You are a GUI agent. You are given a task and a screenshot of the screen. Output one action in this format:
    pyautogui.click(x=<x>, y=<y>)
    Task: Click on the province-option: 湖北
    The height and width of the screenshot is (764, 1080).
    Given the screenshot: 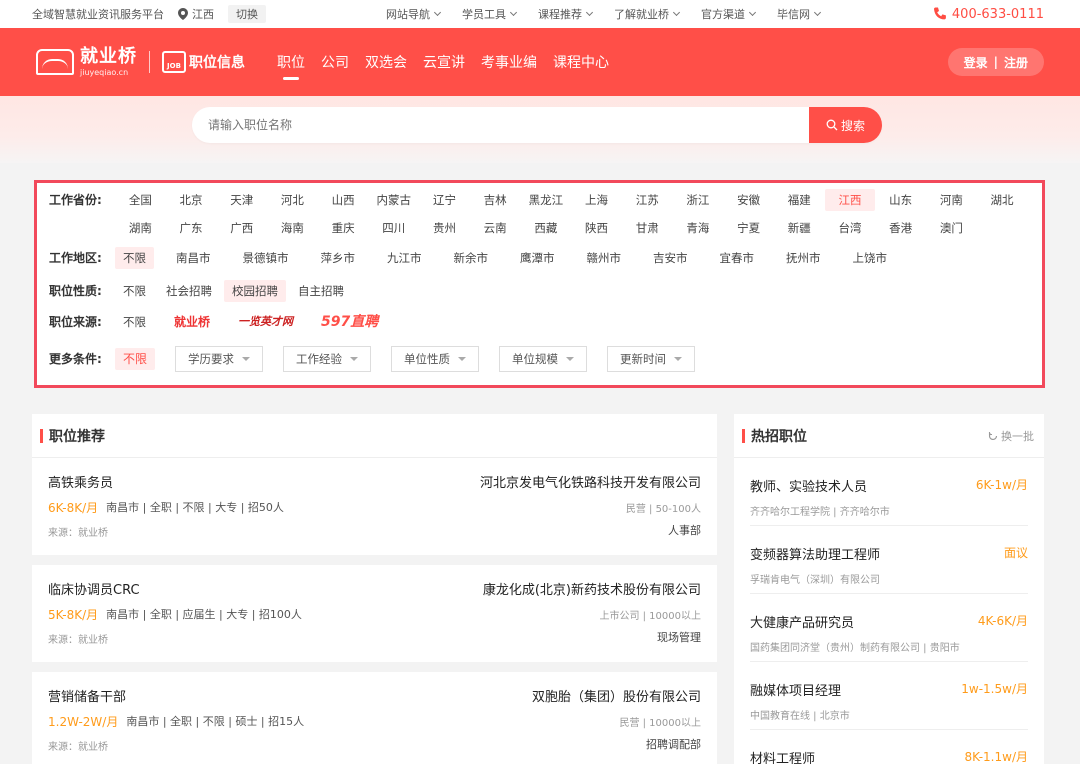 What is the action you would take?
    pyautogui.click(x=1002, y=200)
    